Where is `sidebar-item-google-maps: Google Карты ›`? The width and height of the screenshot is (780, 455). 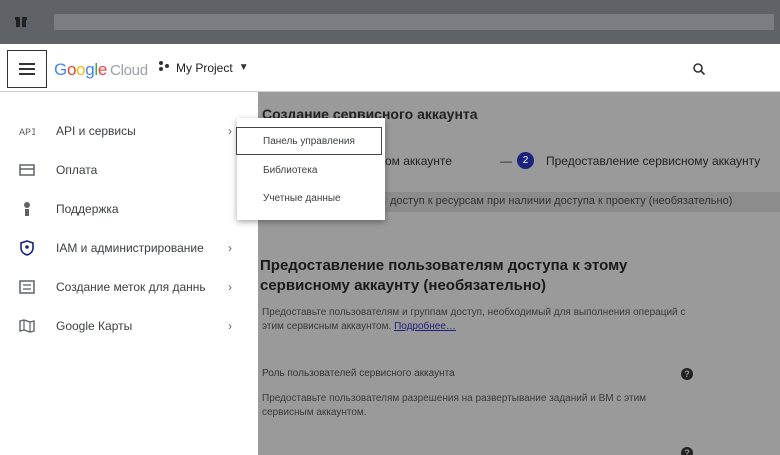 sidebar-item-google-maps: Google Карты › is located at coordinates (129, 326).